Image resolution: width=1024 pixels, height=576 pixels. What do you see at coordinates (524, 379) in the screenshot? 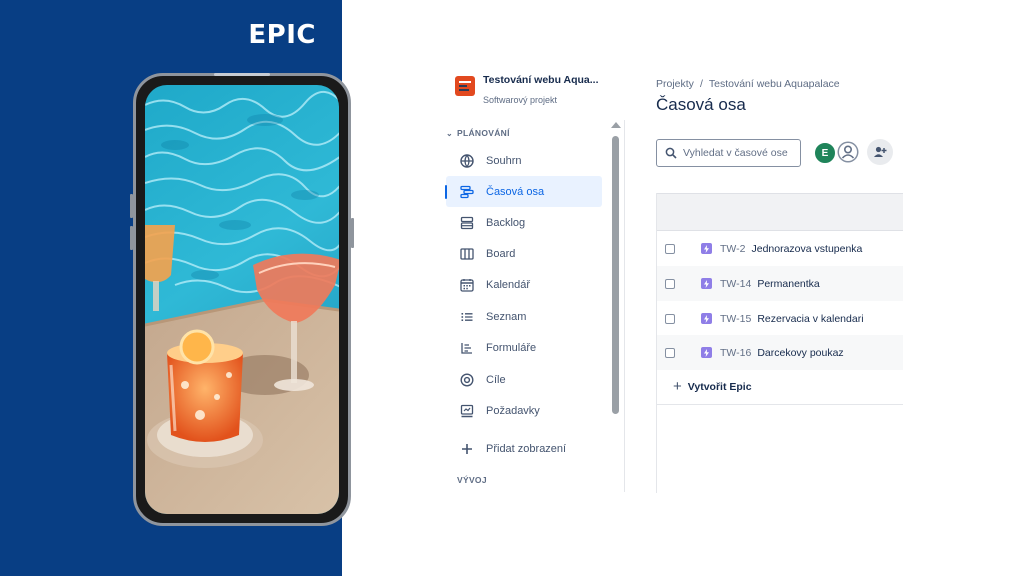
I see `sidebar-item-cile: Cíle` at bounding box center [524, 379].